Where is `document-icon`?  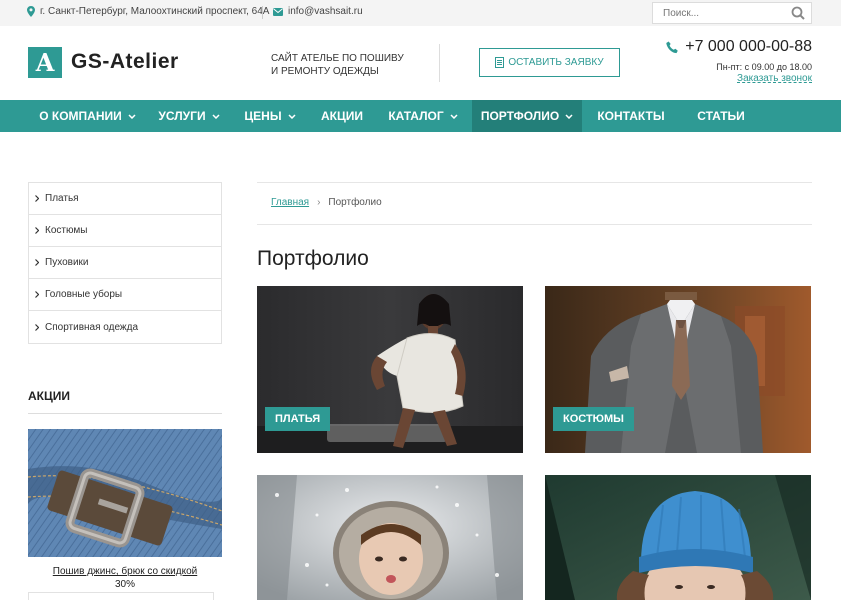
document-icon is located at coordinates (500, 62).